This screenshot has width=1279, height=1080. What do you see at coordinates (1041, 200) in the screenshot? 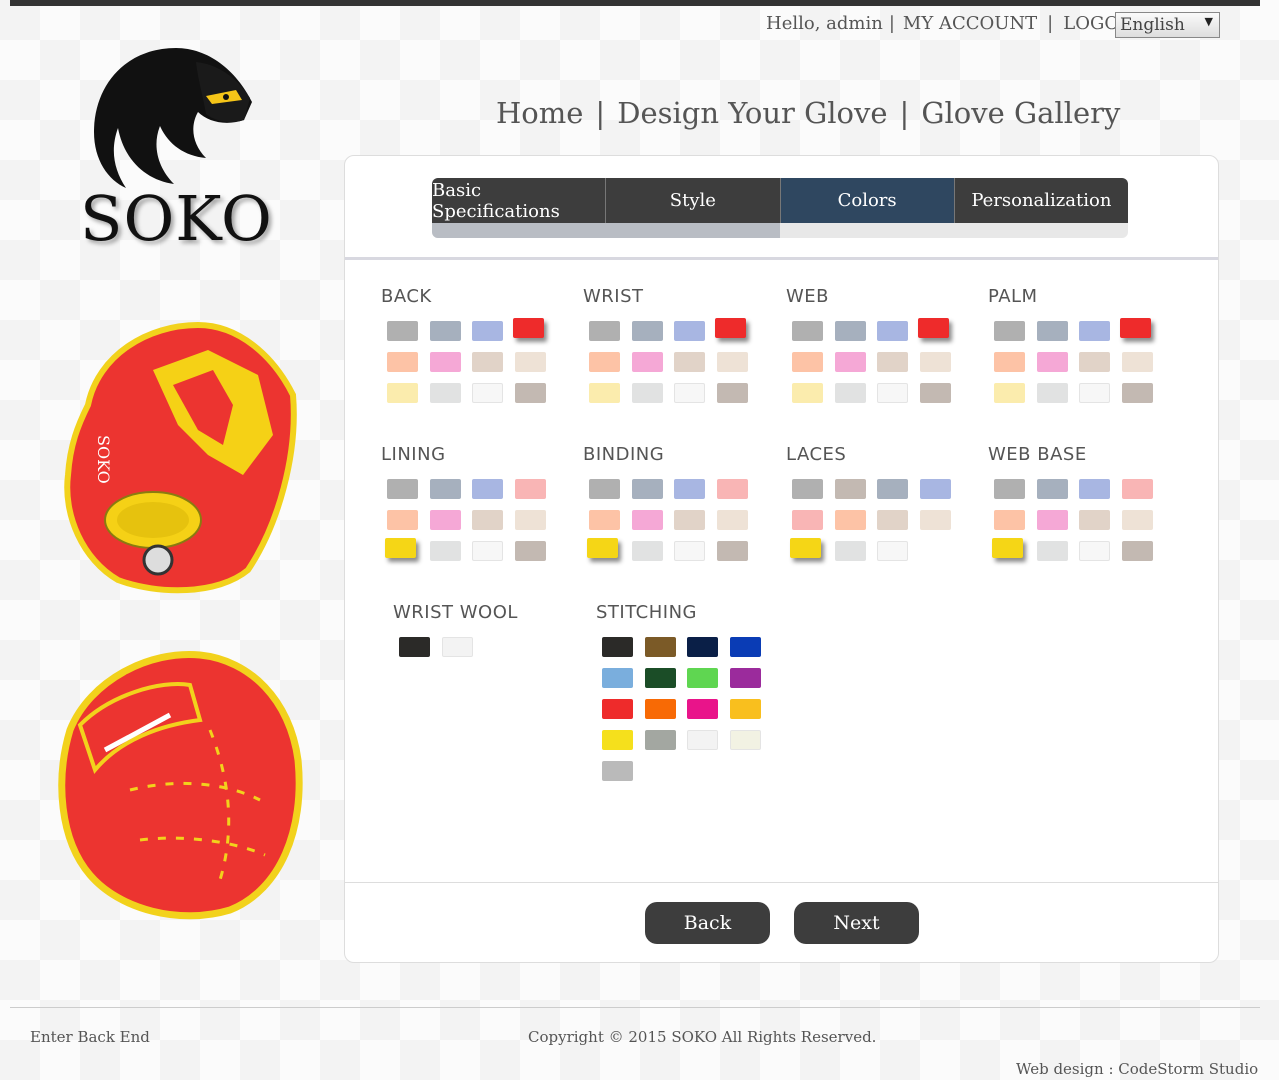
I see `tab-personalization: Personalization` at bounding box center [1041, 200].